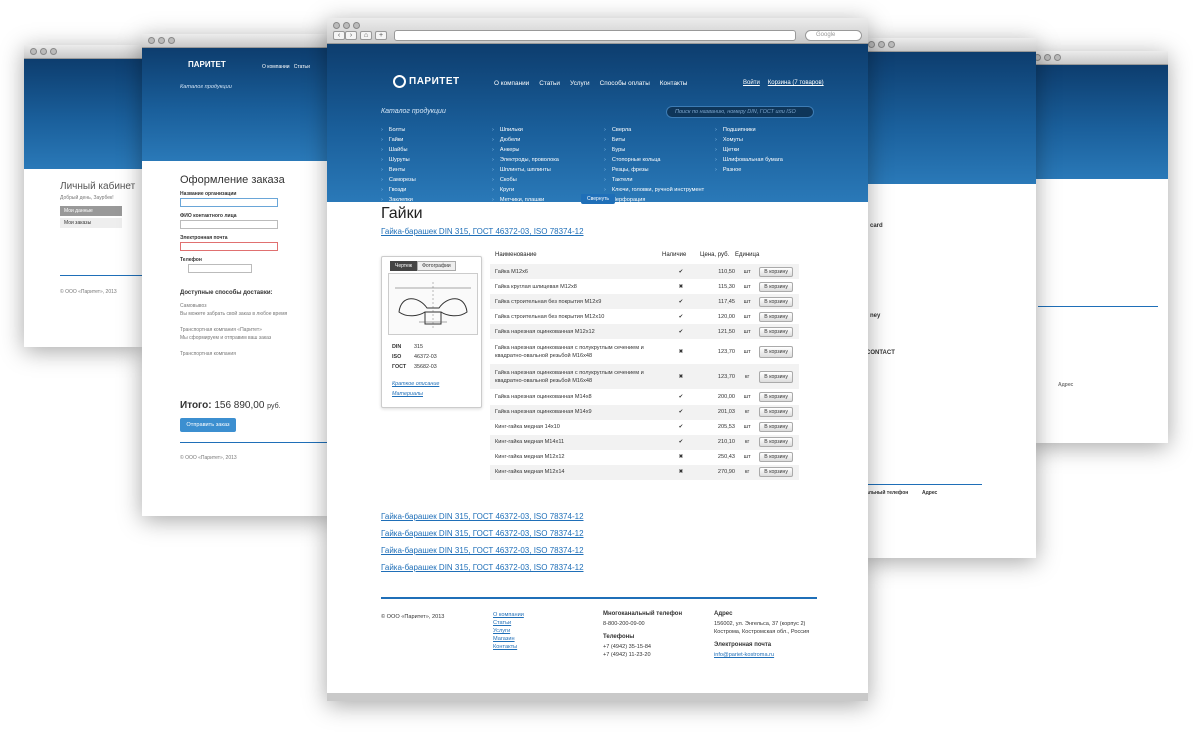  Describe the element at coordinates (436, 190) in the screenshot. I see `catalog-item: Гвозди` at that location.